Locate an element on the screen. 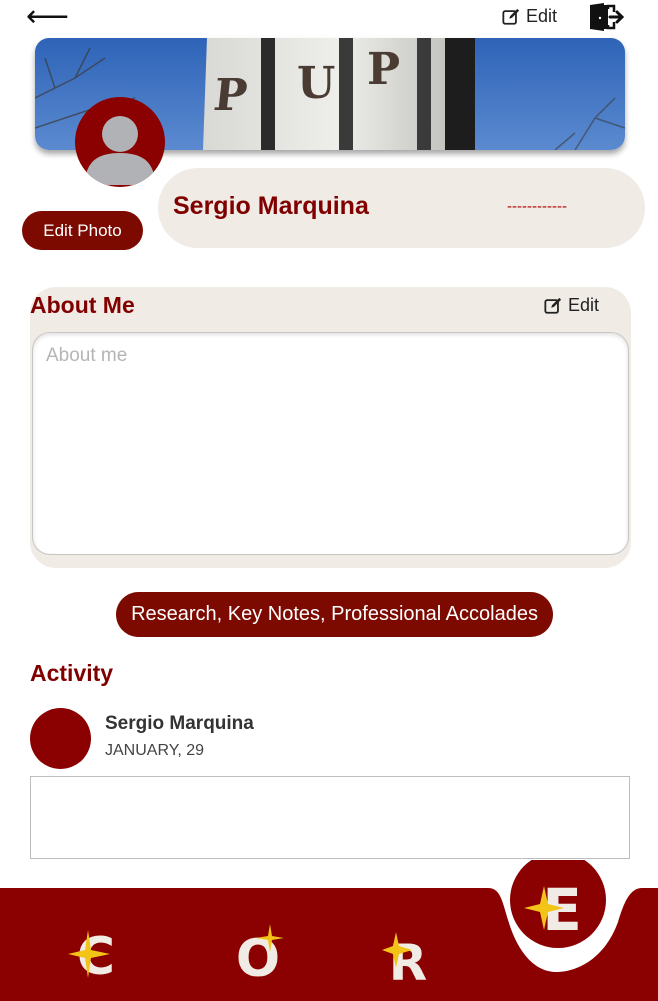 This screenshot has width=658, height=1001. edit-label: Edit is located at coordinates (542, 16).